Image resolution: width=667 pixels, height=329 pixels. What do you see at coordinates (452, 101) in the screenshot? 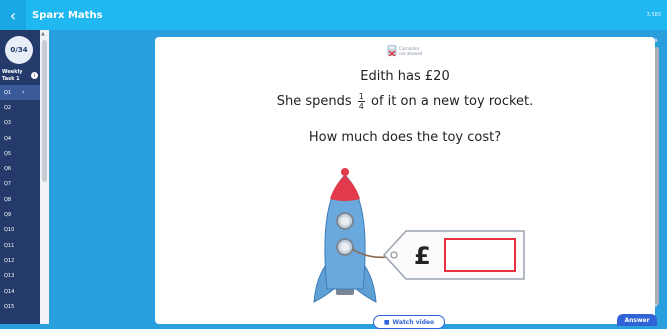
I see `question-line-2-end: of it on a new toy rocket.` at bounding box center [452, 101].